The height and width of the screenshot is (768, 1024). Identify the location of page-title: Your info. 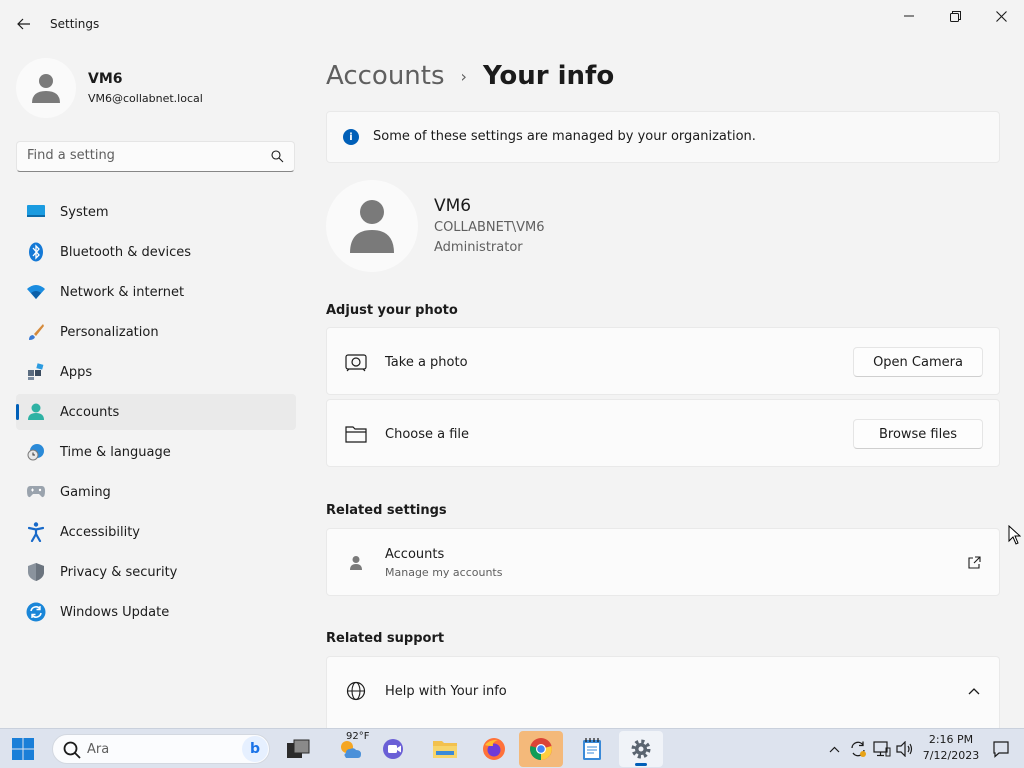
(548, 76).